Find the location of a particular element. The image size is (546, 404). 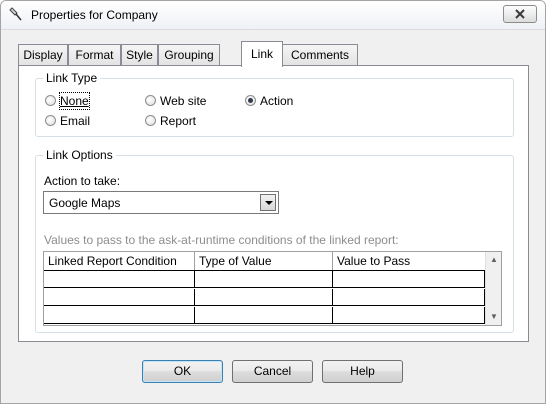

column-header-linked-report-condition: Linked Report Condition is located at coordinates (119, 261).